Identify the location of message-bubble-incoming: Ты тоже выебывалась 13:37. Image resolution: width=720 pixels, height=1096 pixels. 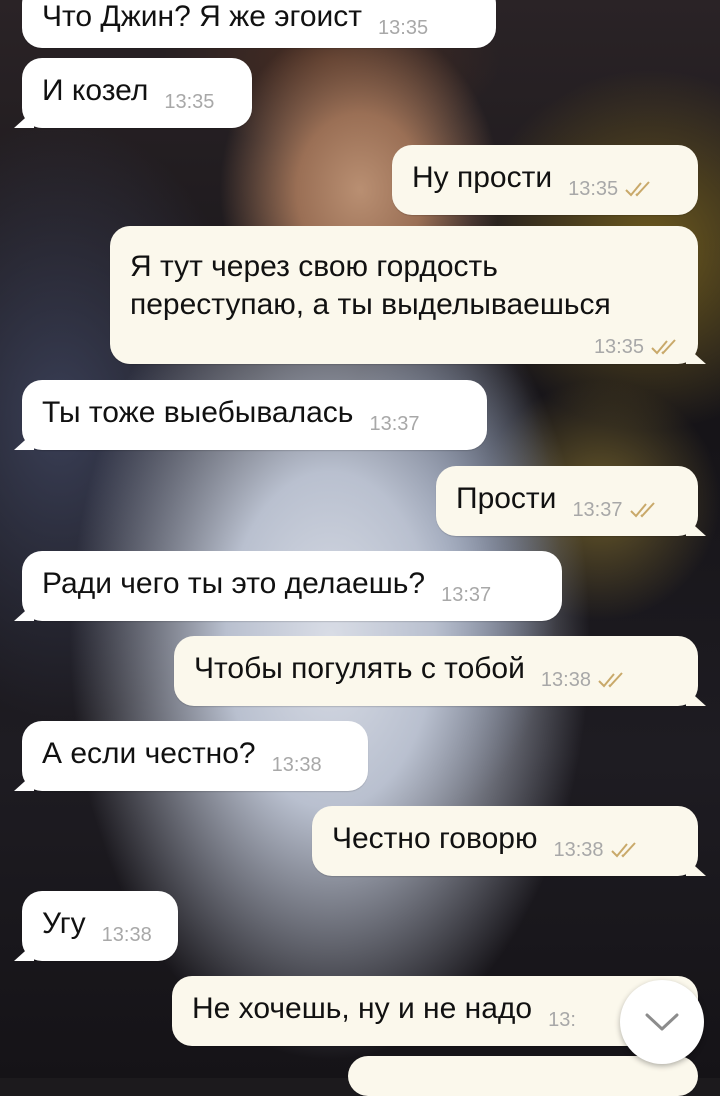
(254, 415).